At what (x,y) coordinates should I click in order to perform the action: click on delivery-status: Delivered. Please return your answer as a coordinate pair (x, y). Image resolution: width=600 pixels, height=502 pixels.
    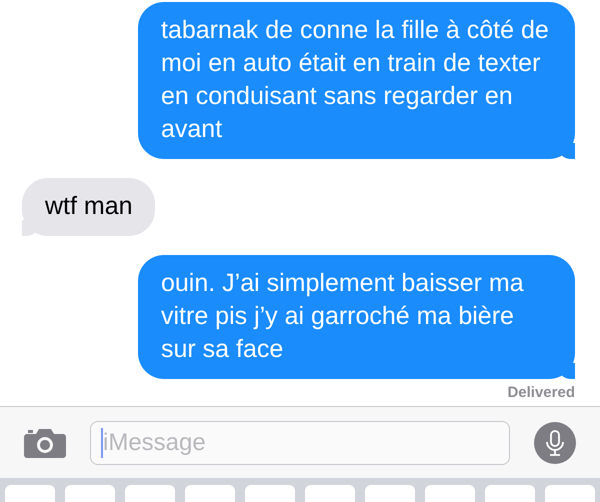
    Looking at the image, I should click on (541, 392).